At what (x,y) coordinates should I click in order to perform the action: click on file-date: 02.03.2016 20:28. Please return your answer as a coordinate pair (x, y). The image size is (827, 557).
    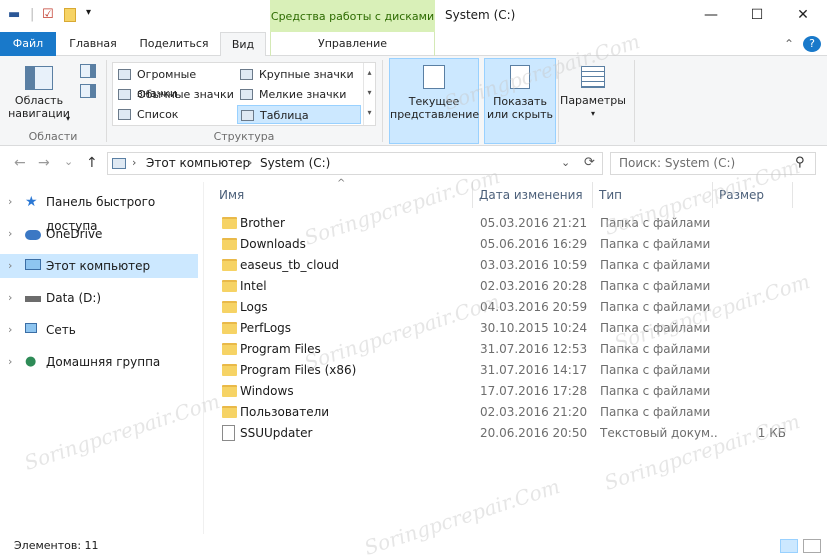
    Looking at the image, I should click on (534, 286).